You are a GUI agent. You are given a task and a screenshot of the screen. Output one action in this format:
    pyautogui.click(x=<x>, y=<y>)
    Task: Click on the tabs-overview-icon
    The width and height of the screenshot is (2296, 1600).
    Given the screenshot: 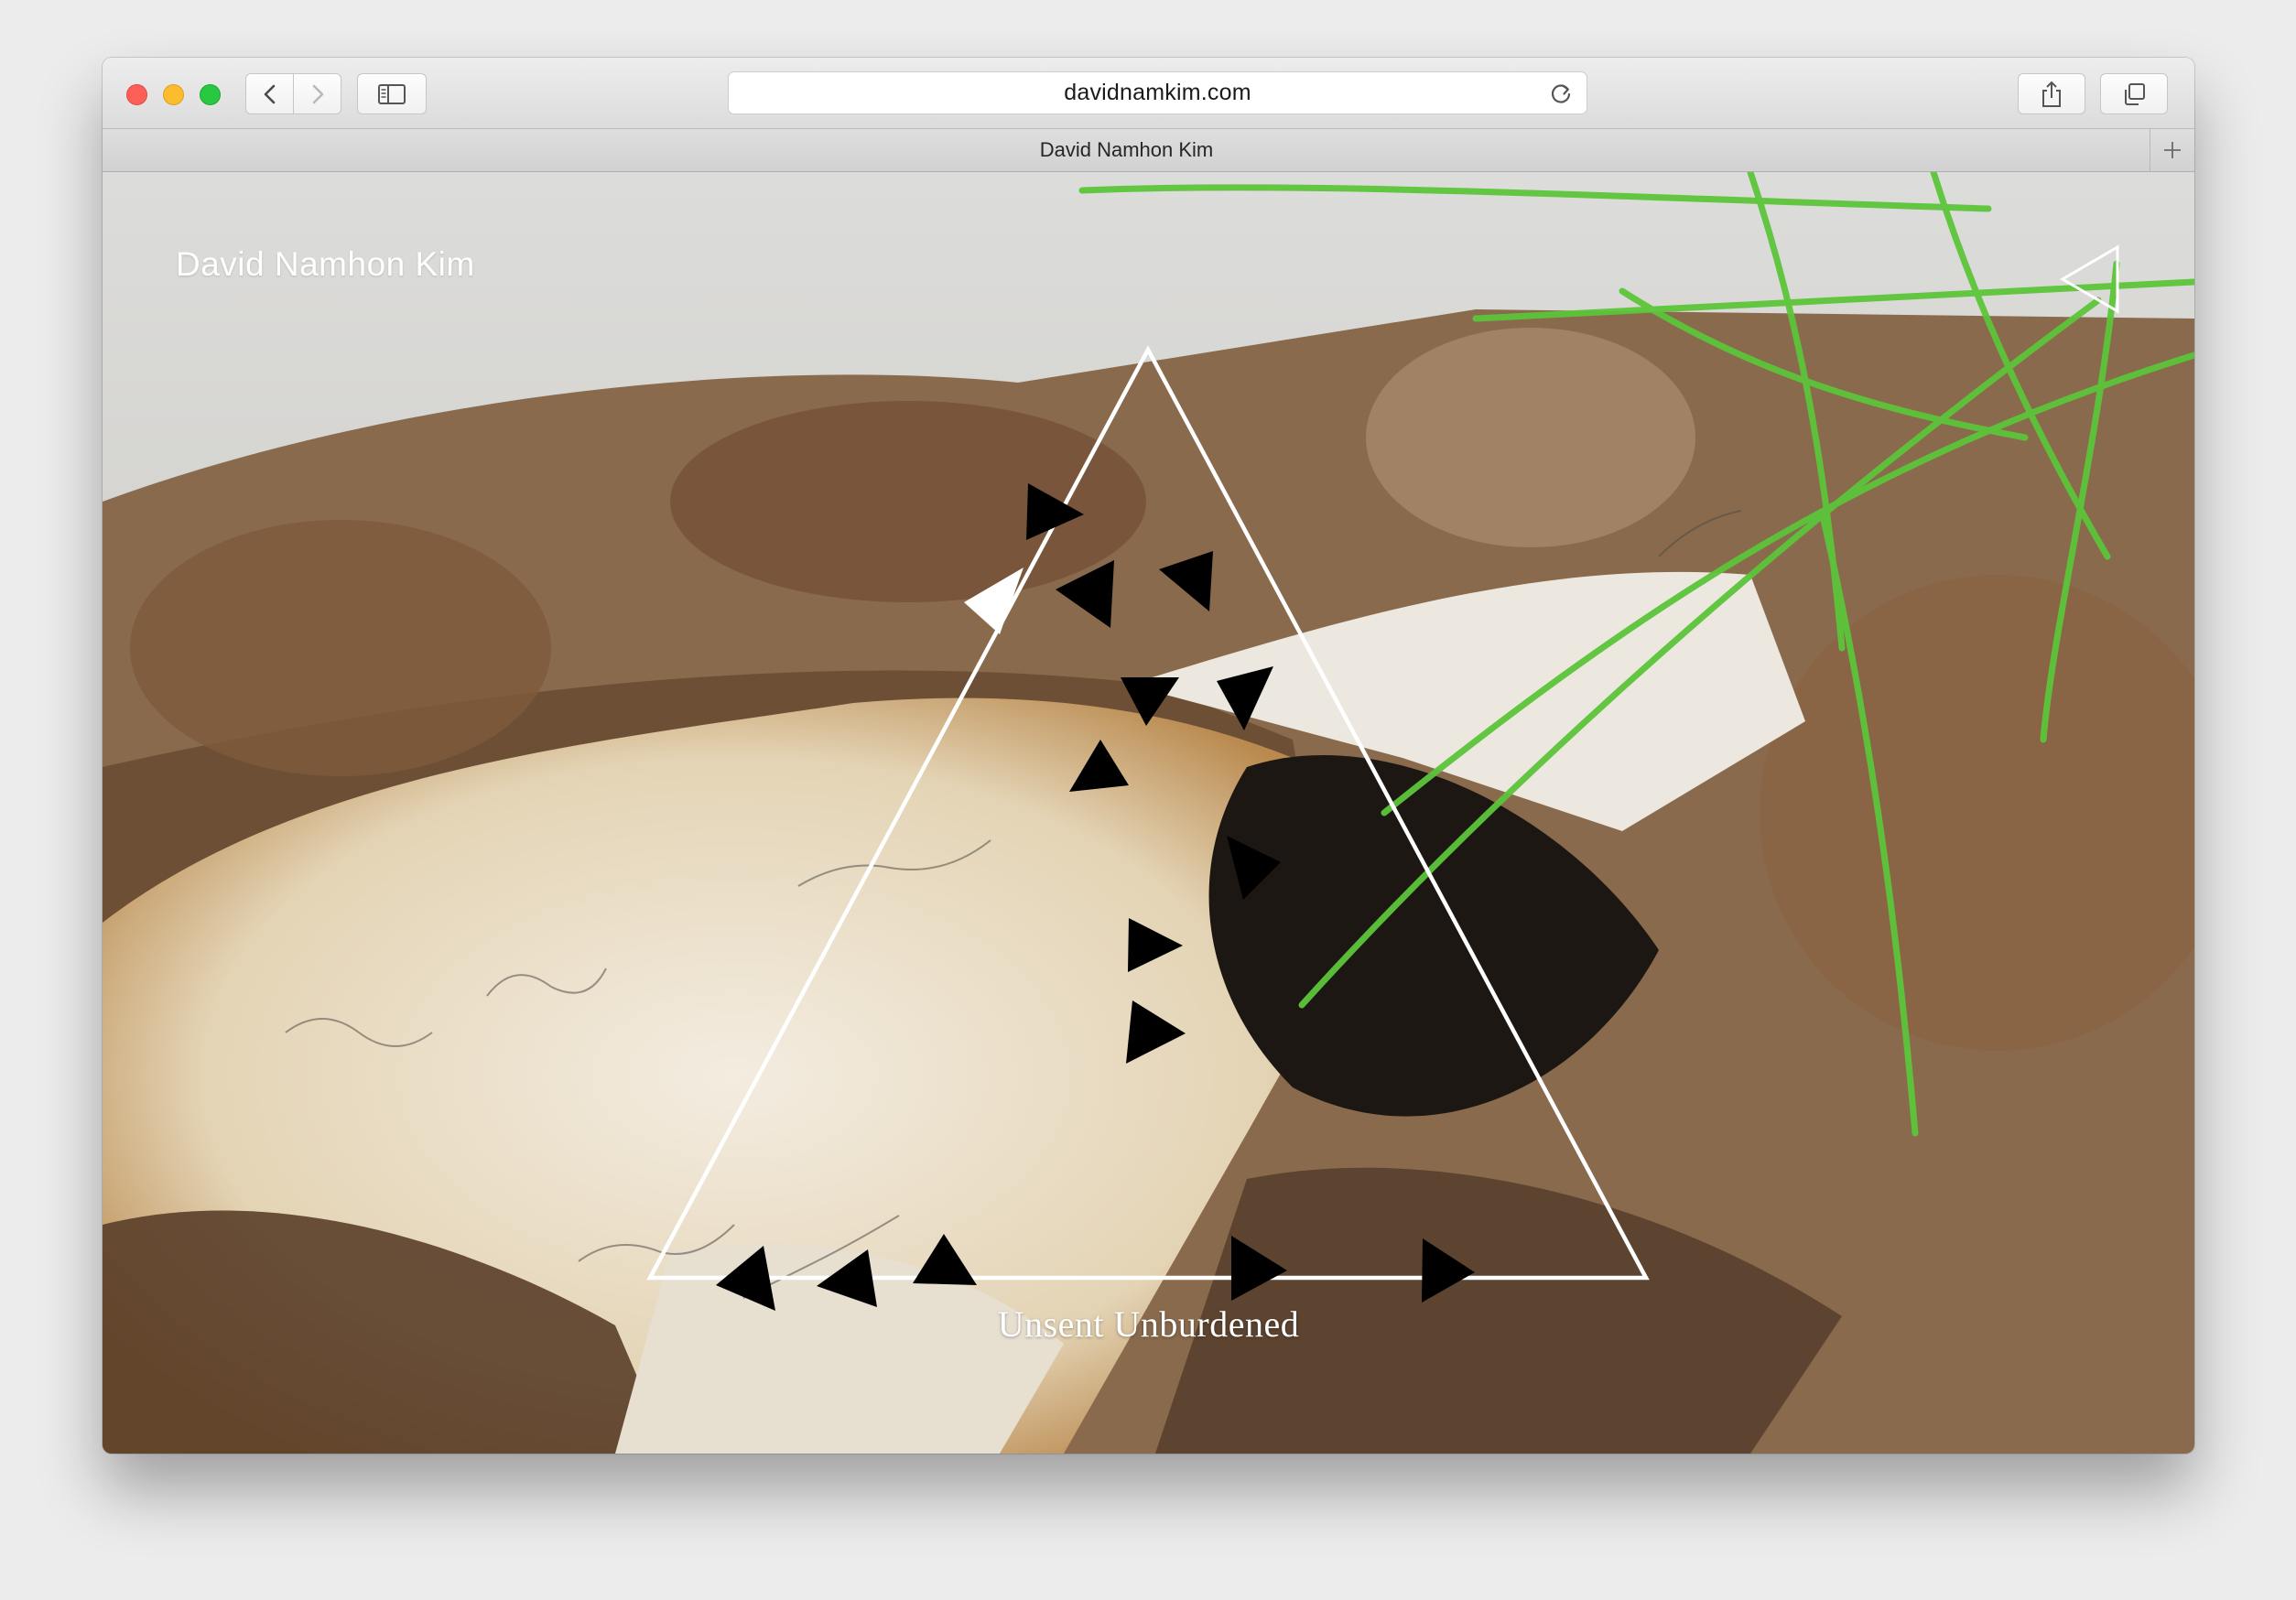 What is the action you would take?
    pyautogui.click(x=2135, y=94)
    